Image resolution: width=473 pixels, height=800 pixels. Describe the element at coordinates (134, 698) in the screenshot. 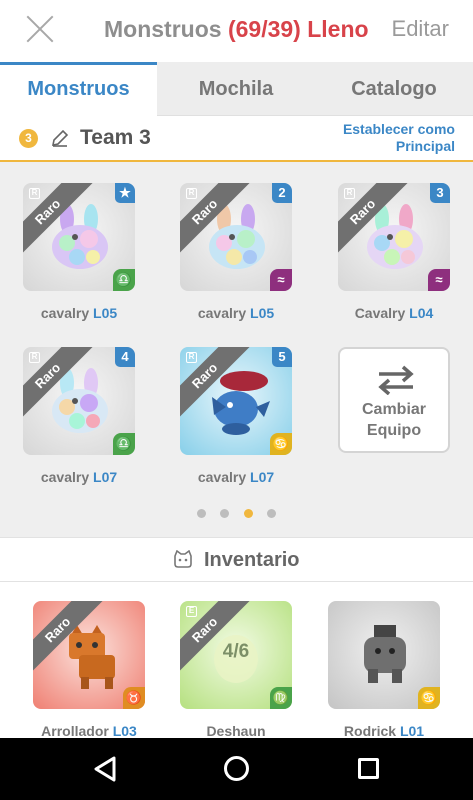

I see `taurus-element-icon: ♉` at that location.